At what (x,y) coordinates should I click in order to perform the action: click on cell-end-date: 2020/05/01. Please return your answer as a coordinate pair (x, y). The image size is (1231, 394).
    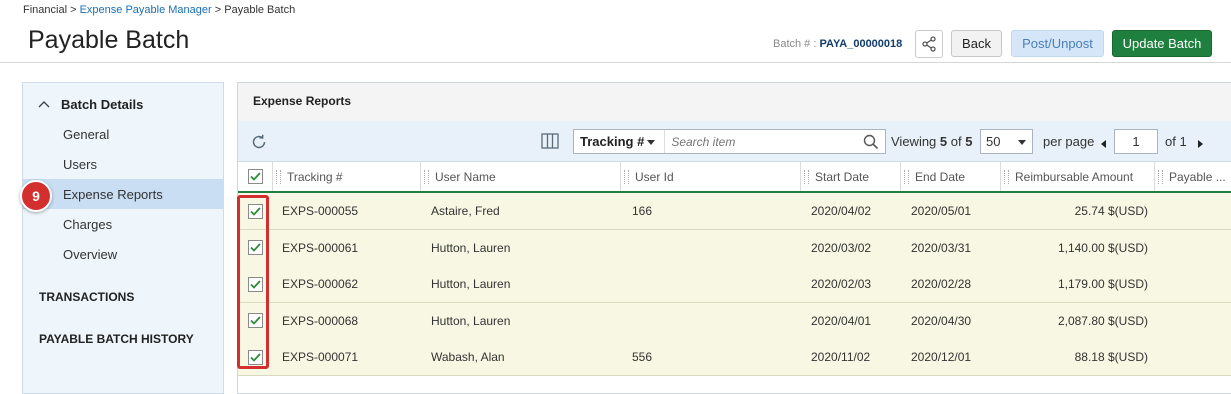
    Looking at the image, I should click on (941, 211).